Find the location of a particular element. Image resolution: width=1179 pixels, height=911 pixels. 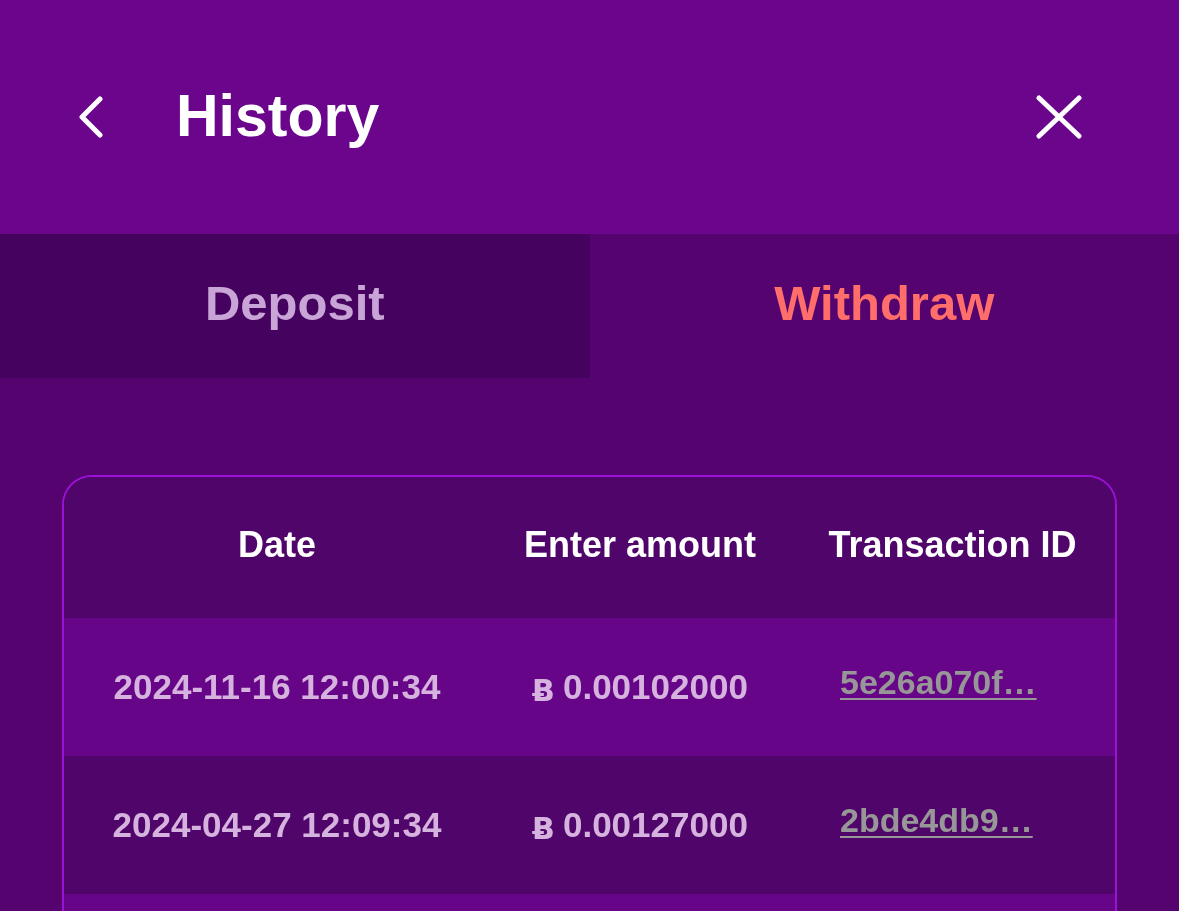

close-icon is located at coordinates (1059, 117).